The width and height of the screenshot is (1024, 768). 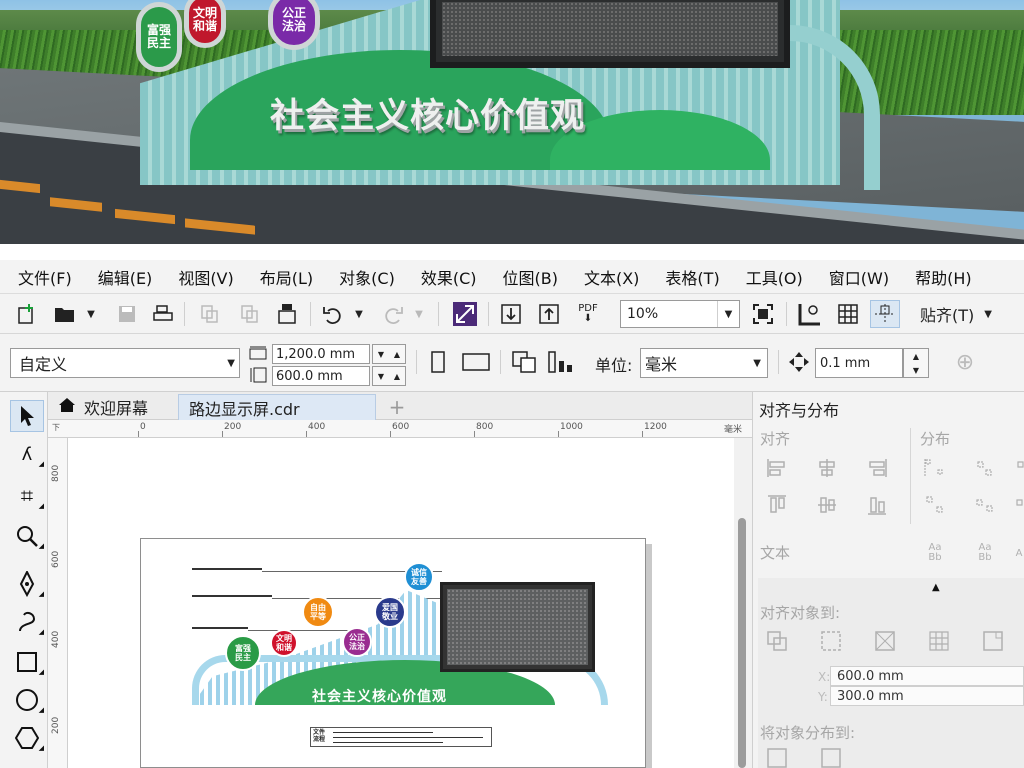 I want to click on rulers-icon, so click(x=811, y=314).